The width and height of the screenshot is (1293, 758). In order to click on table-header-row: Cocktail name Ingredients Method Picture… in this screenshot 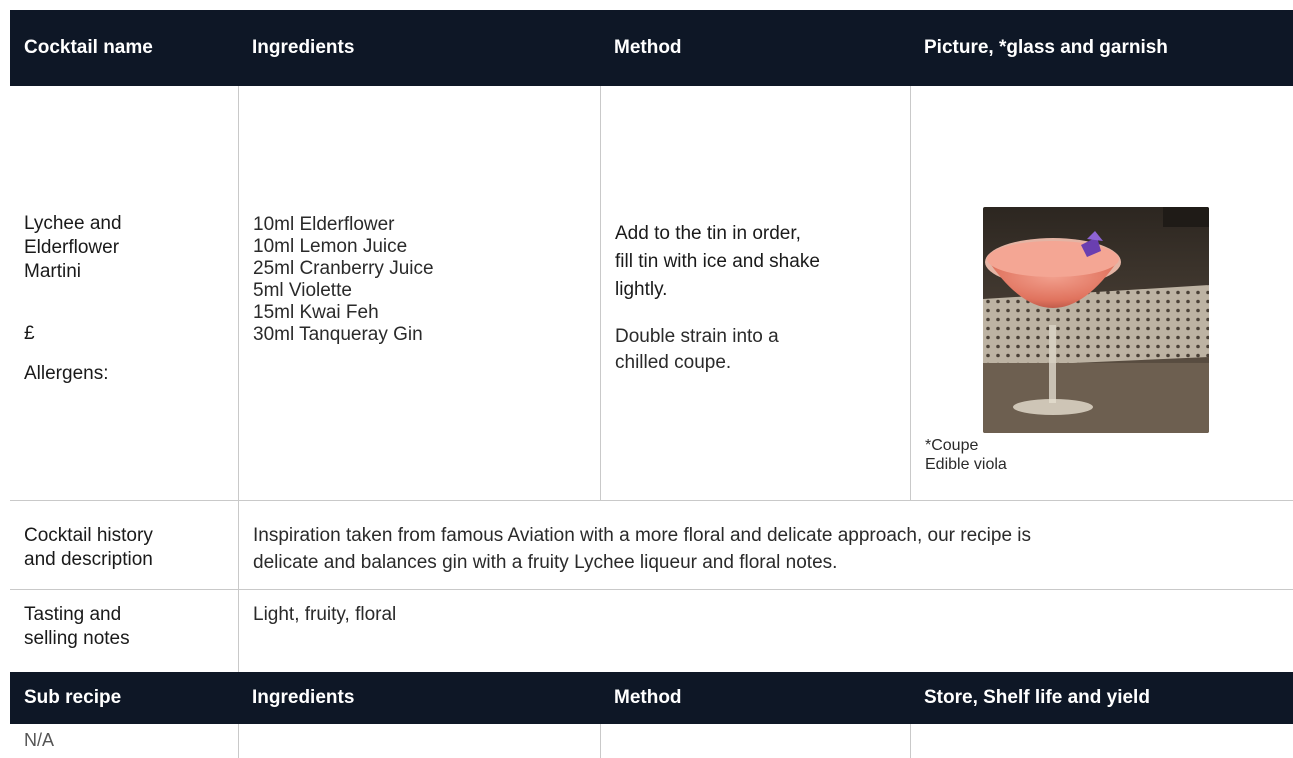, I will do `click(651, 48)`.